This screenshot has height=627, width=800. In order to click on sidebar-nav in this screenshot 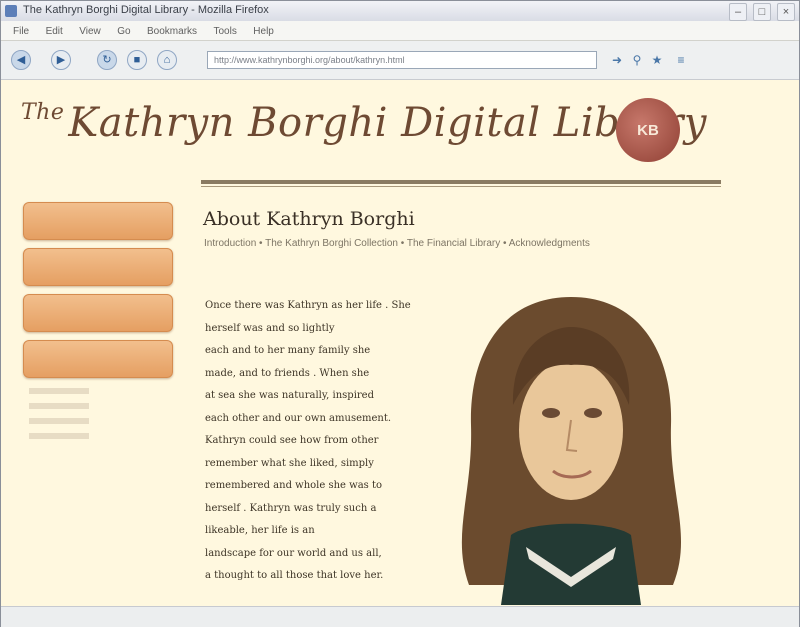, I will do `click(99, 325)`.